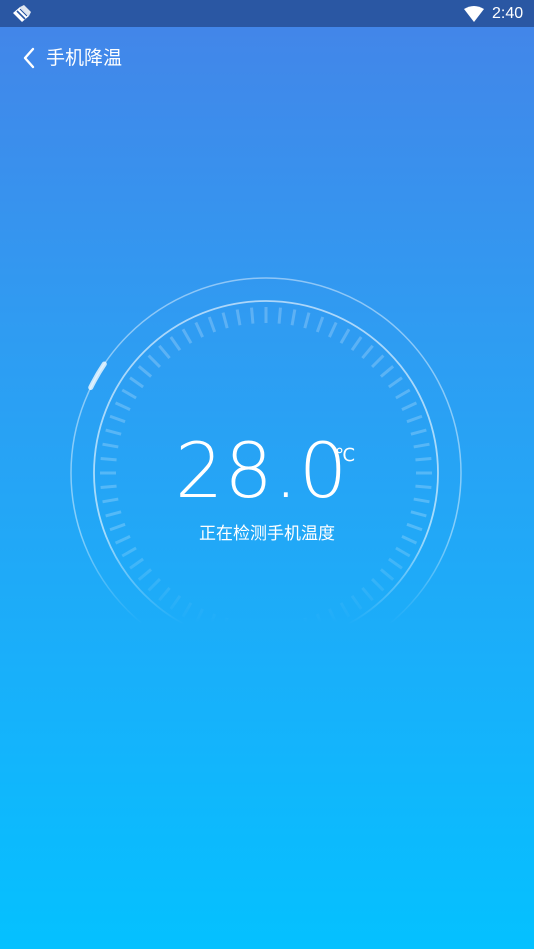  What do you see at coordinates (84, 58) in the screenshot?
I see `page-title: 手机降温` at bounding box center [84, 58].